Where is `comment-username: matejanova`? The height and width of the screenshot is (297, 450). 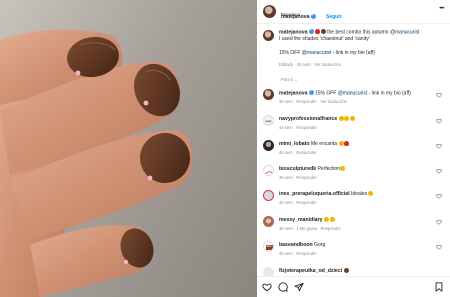
comment-username: matejanova is located at coordinates (293, 93).